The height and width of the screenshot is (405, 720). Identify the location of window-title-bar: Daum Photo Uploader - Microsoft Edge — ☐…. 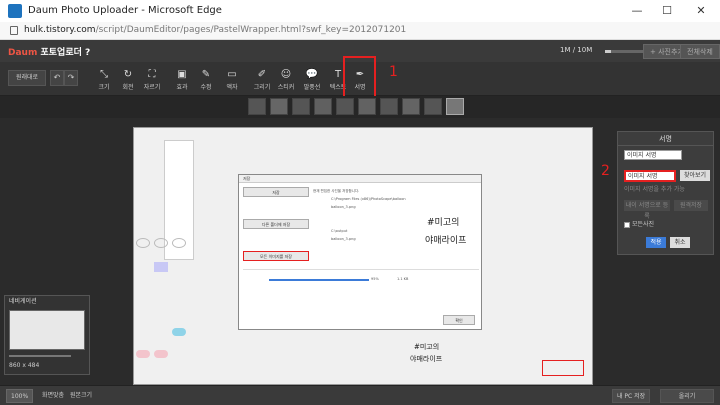
(360, 11).